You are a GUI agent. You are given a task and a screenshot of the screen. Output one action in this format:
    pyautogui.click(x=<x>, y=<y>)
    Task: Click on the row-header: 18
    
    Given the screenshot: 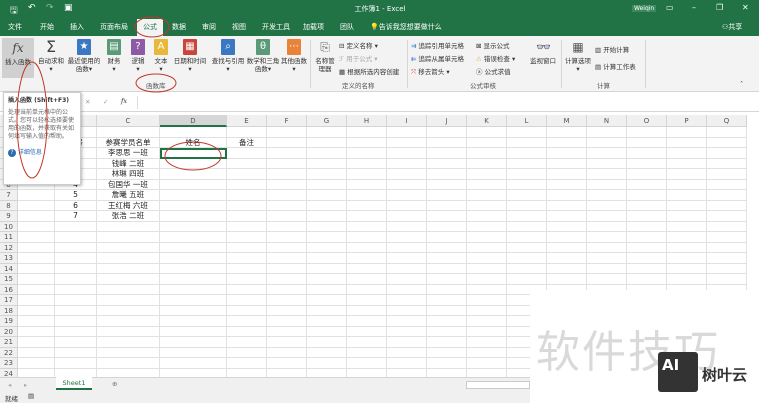 What is the action you would take?
    pyautogui.click(x=9, y=310)
    